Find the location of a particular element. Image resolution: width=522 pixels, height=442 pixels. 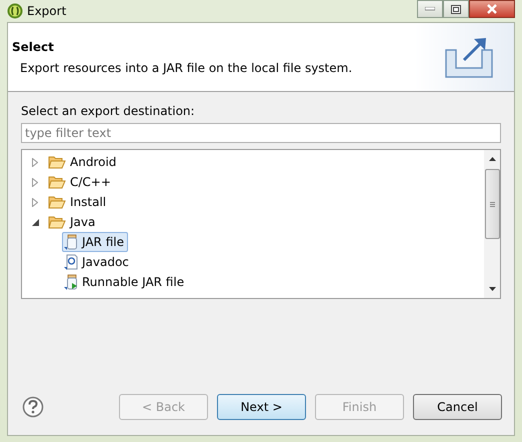

close-icon is located at coordinates (492, 9).